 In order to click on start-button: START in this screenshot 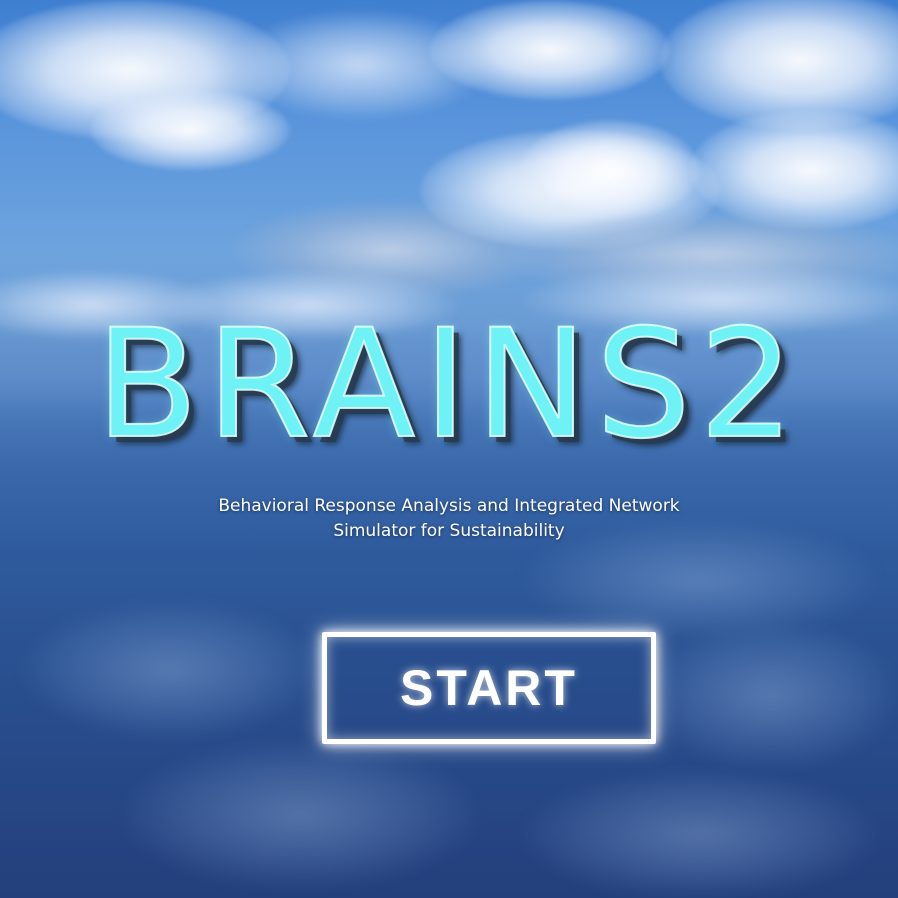, I will do `click(489, 688)`.